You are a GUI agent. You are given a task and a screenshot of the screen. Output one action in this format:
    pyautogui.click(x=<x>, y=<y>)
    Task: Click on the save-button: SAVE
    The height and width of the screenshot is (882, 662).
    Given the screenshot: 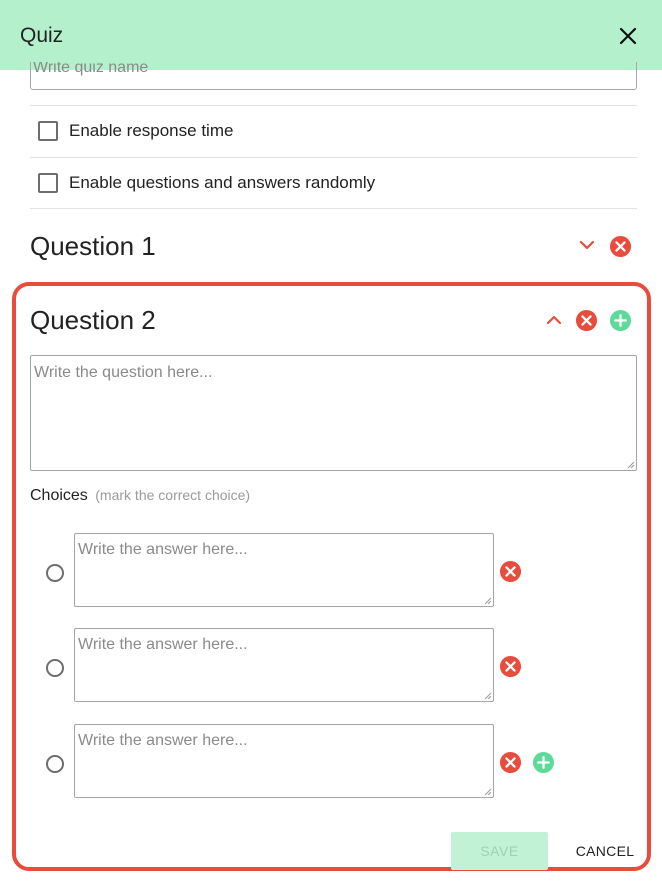 What is the action you would take?
    pyautogui.click(x=499, y=851)
    